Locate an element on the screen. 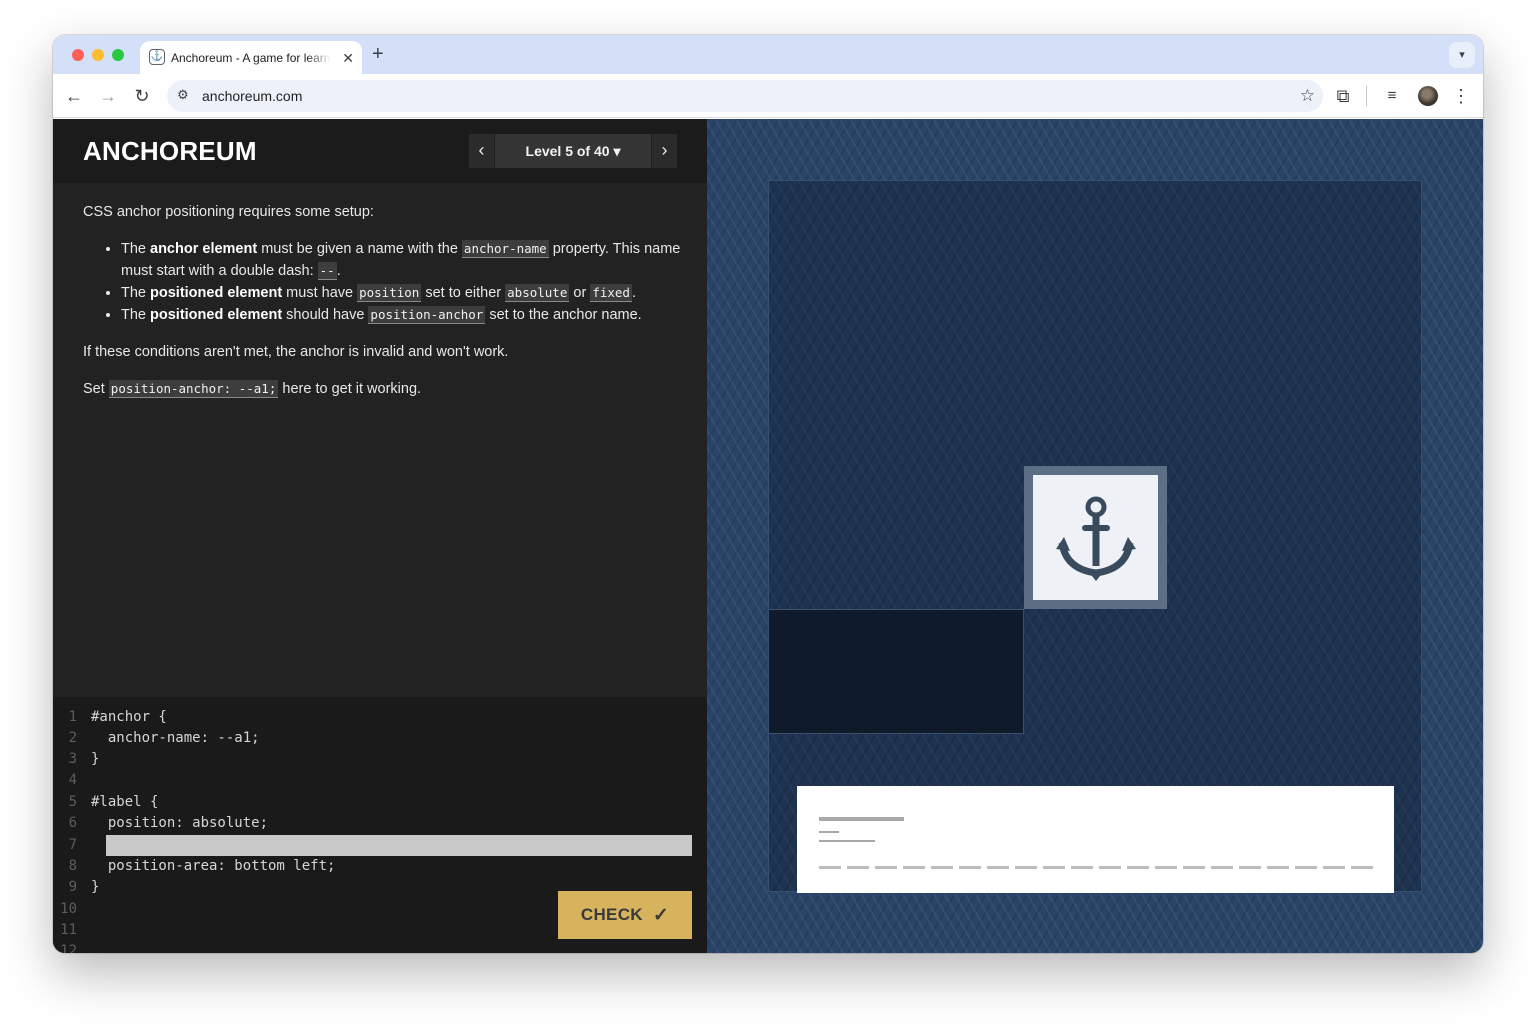 The image size is (1536, 1024). anchor-favicon-icon: ⚓ is located at coordinates (157, 57).